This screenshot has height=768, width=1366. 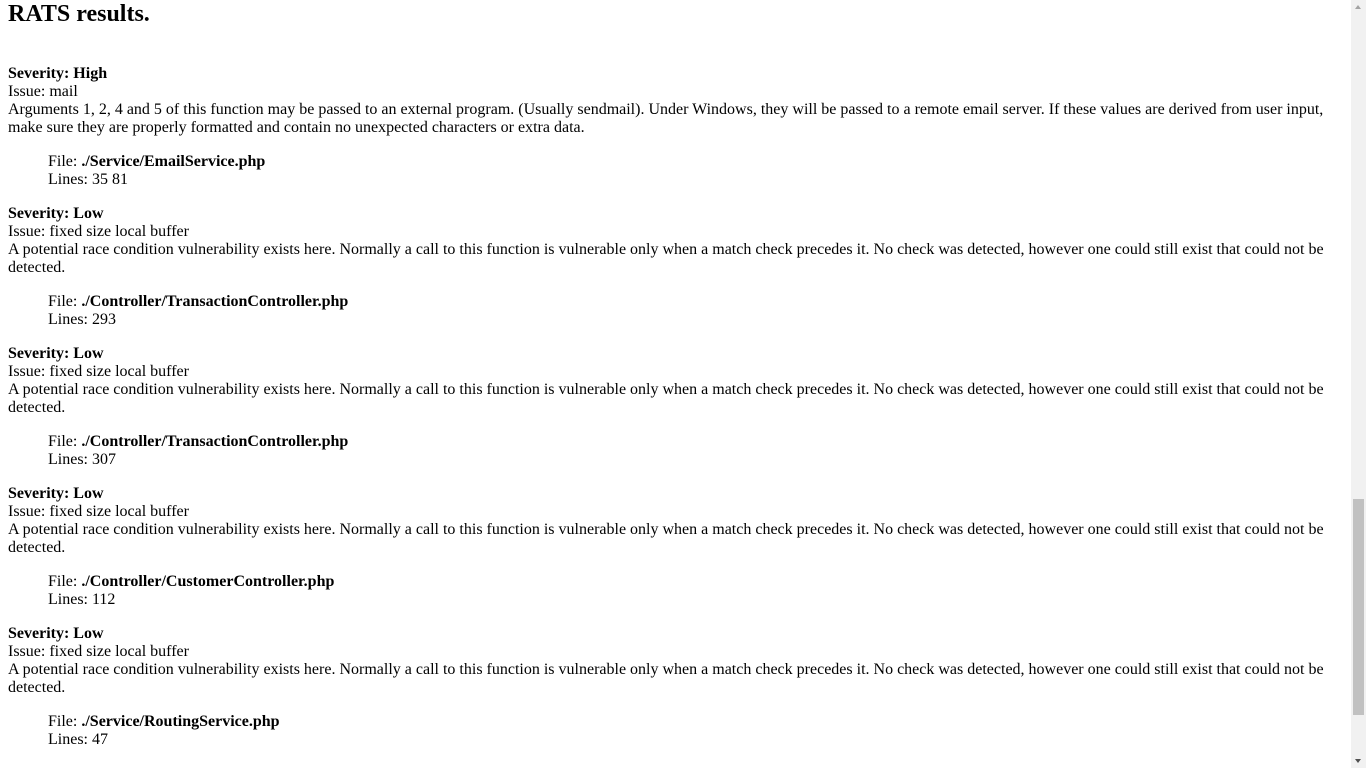 I want to click on arrow-up-icon, so click(x=1358, y=7).